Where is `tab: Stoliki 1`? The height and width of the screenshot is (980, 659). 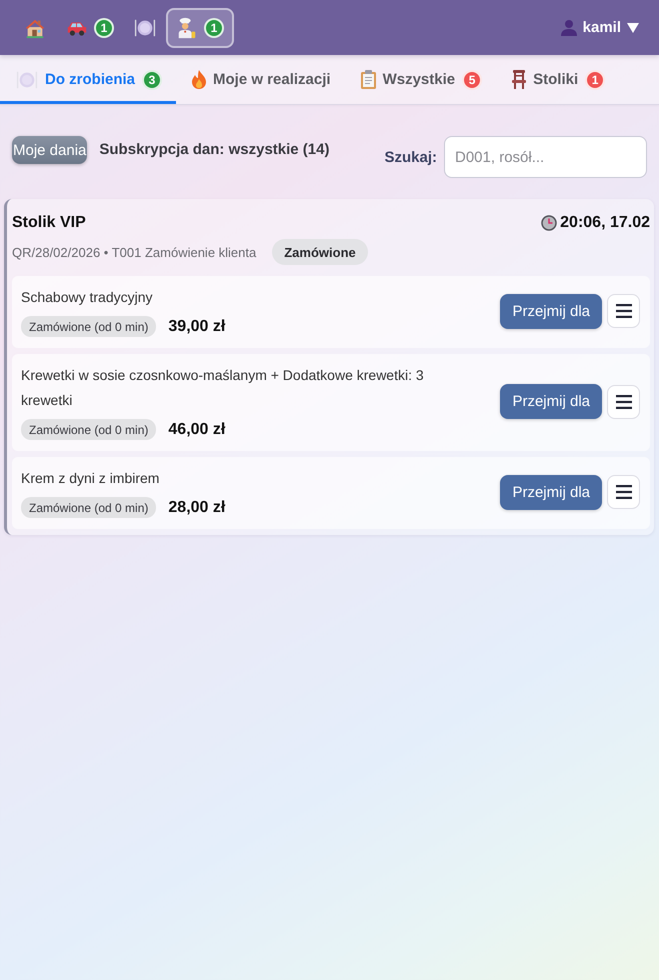
tab: Stoliki 1 is located at coordinates (558, 79).